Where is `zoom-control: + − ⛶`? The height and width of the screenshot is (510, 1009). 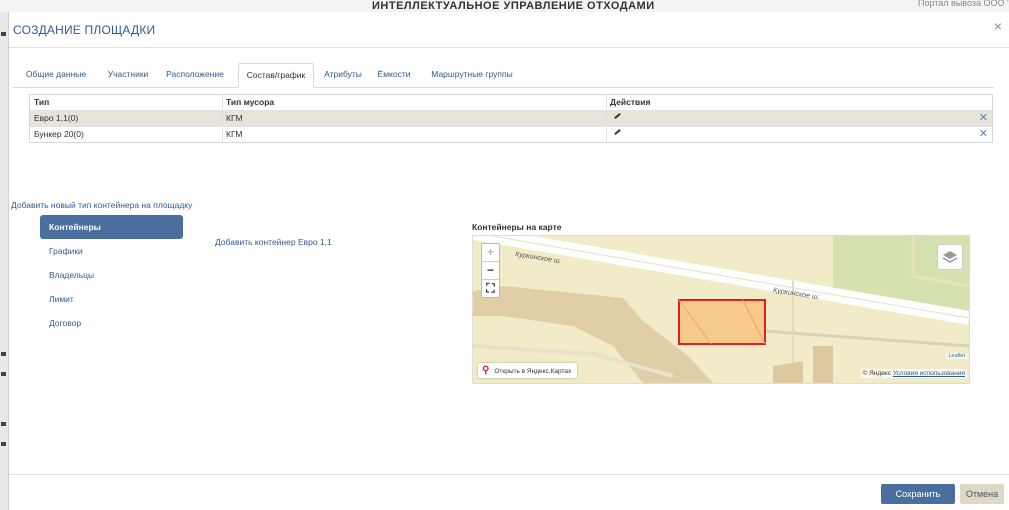
zoom-control: + − ⛶ is located at coordinates (490, 270).